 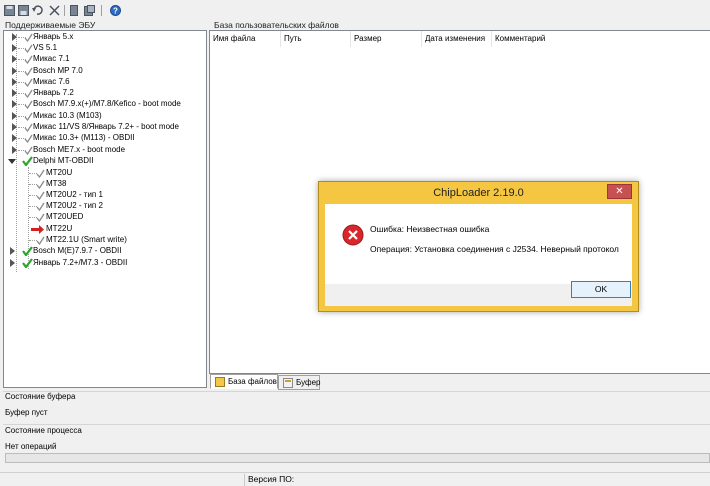 I want to click on tree-item: Январь 7.2+/M7.3 - OBDII, so click(x=104, y=263).